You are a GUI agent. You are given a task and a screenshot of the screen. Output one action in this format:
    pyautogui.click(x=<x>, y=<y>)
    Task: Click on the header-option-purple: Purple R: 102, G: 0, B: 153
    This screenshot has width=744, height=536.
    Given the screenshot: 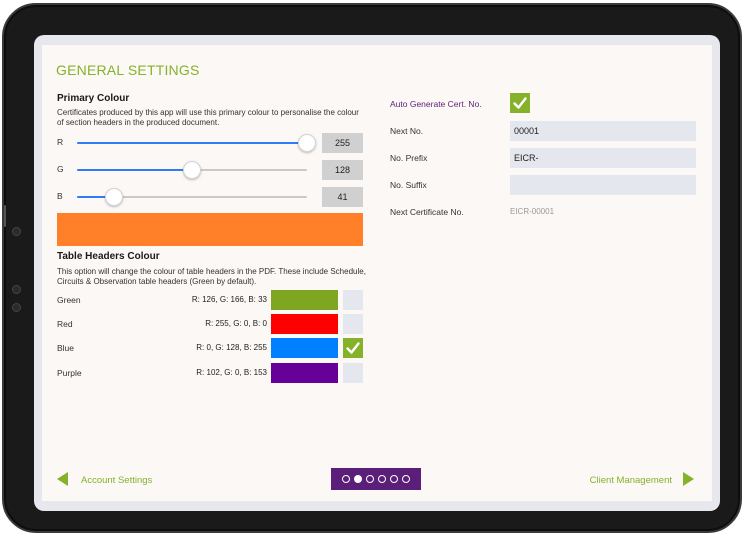 What is the action you would take?
    pyautogui.click(x=210, y=373)
    